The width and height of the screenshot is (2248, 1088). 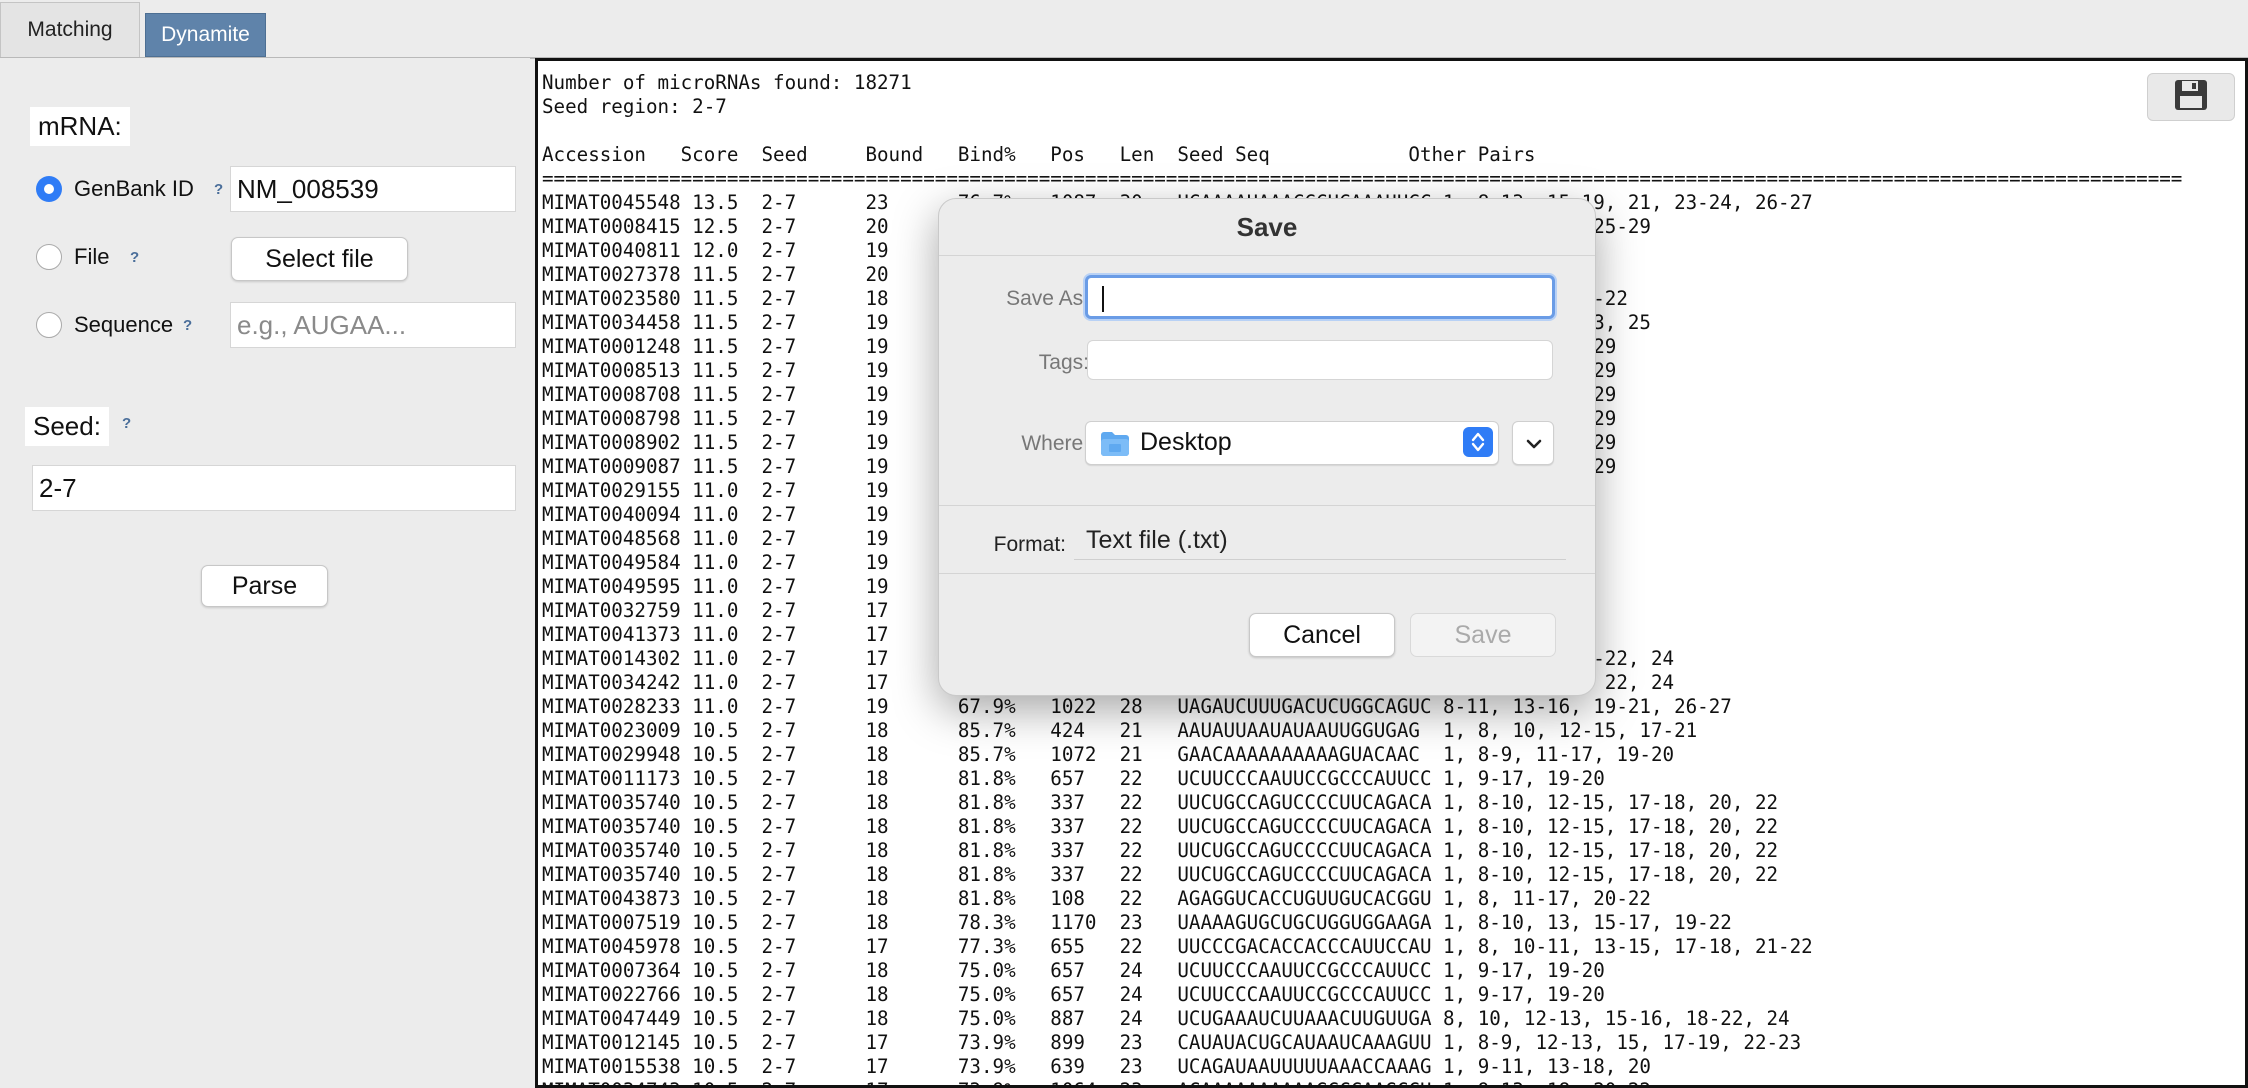 I want to click on tab-bar: Matching Dynamite, so click(x=1124, y=29).